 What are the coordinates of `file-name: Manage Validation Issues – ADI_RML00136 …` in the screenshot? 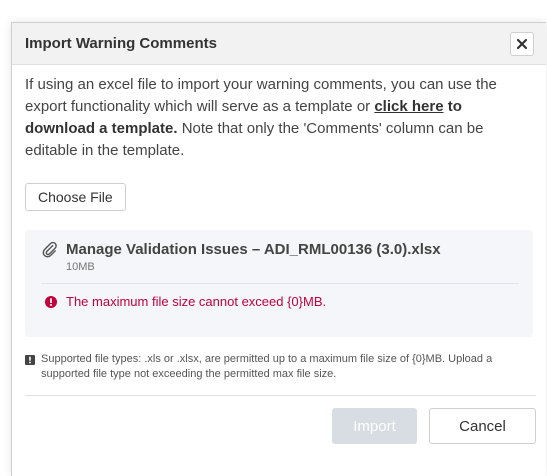 It's located at (253, 249).